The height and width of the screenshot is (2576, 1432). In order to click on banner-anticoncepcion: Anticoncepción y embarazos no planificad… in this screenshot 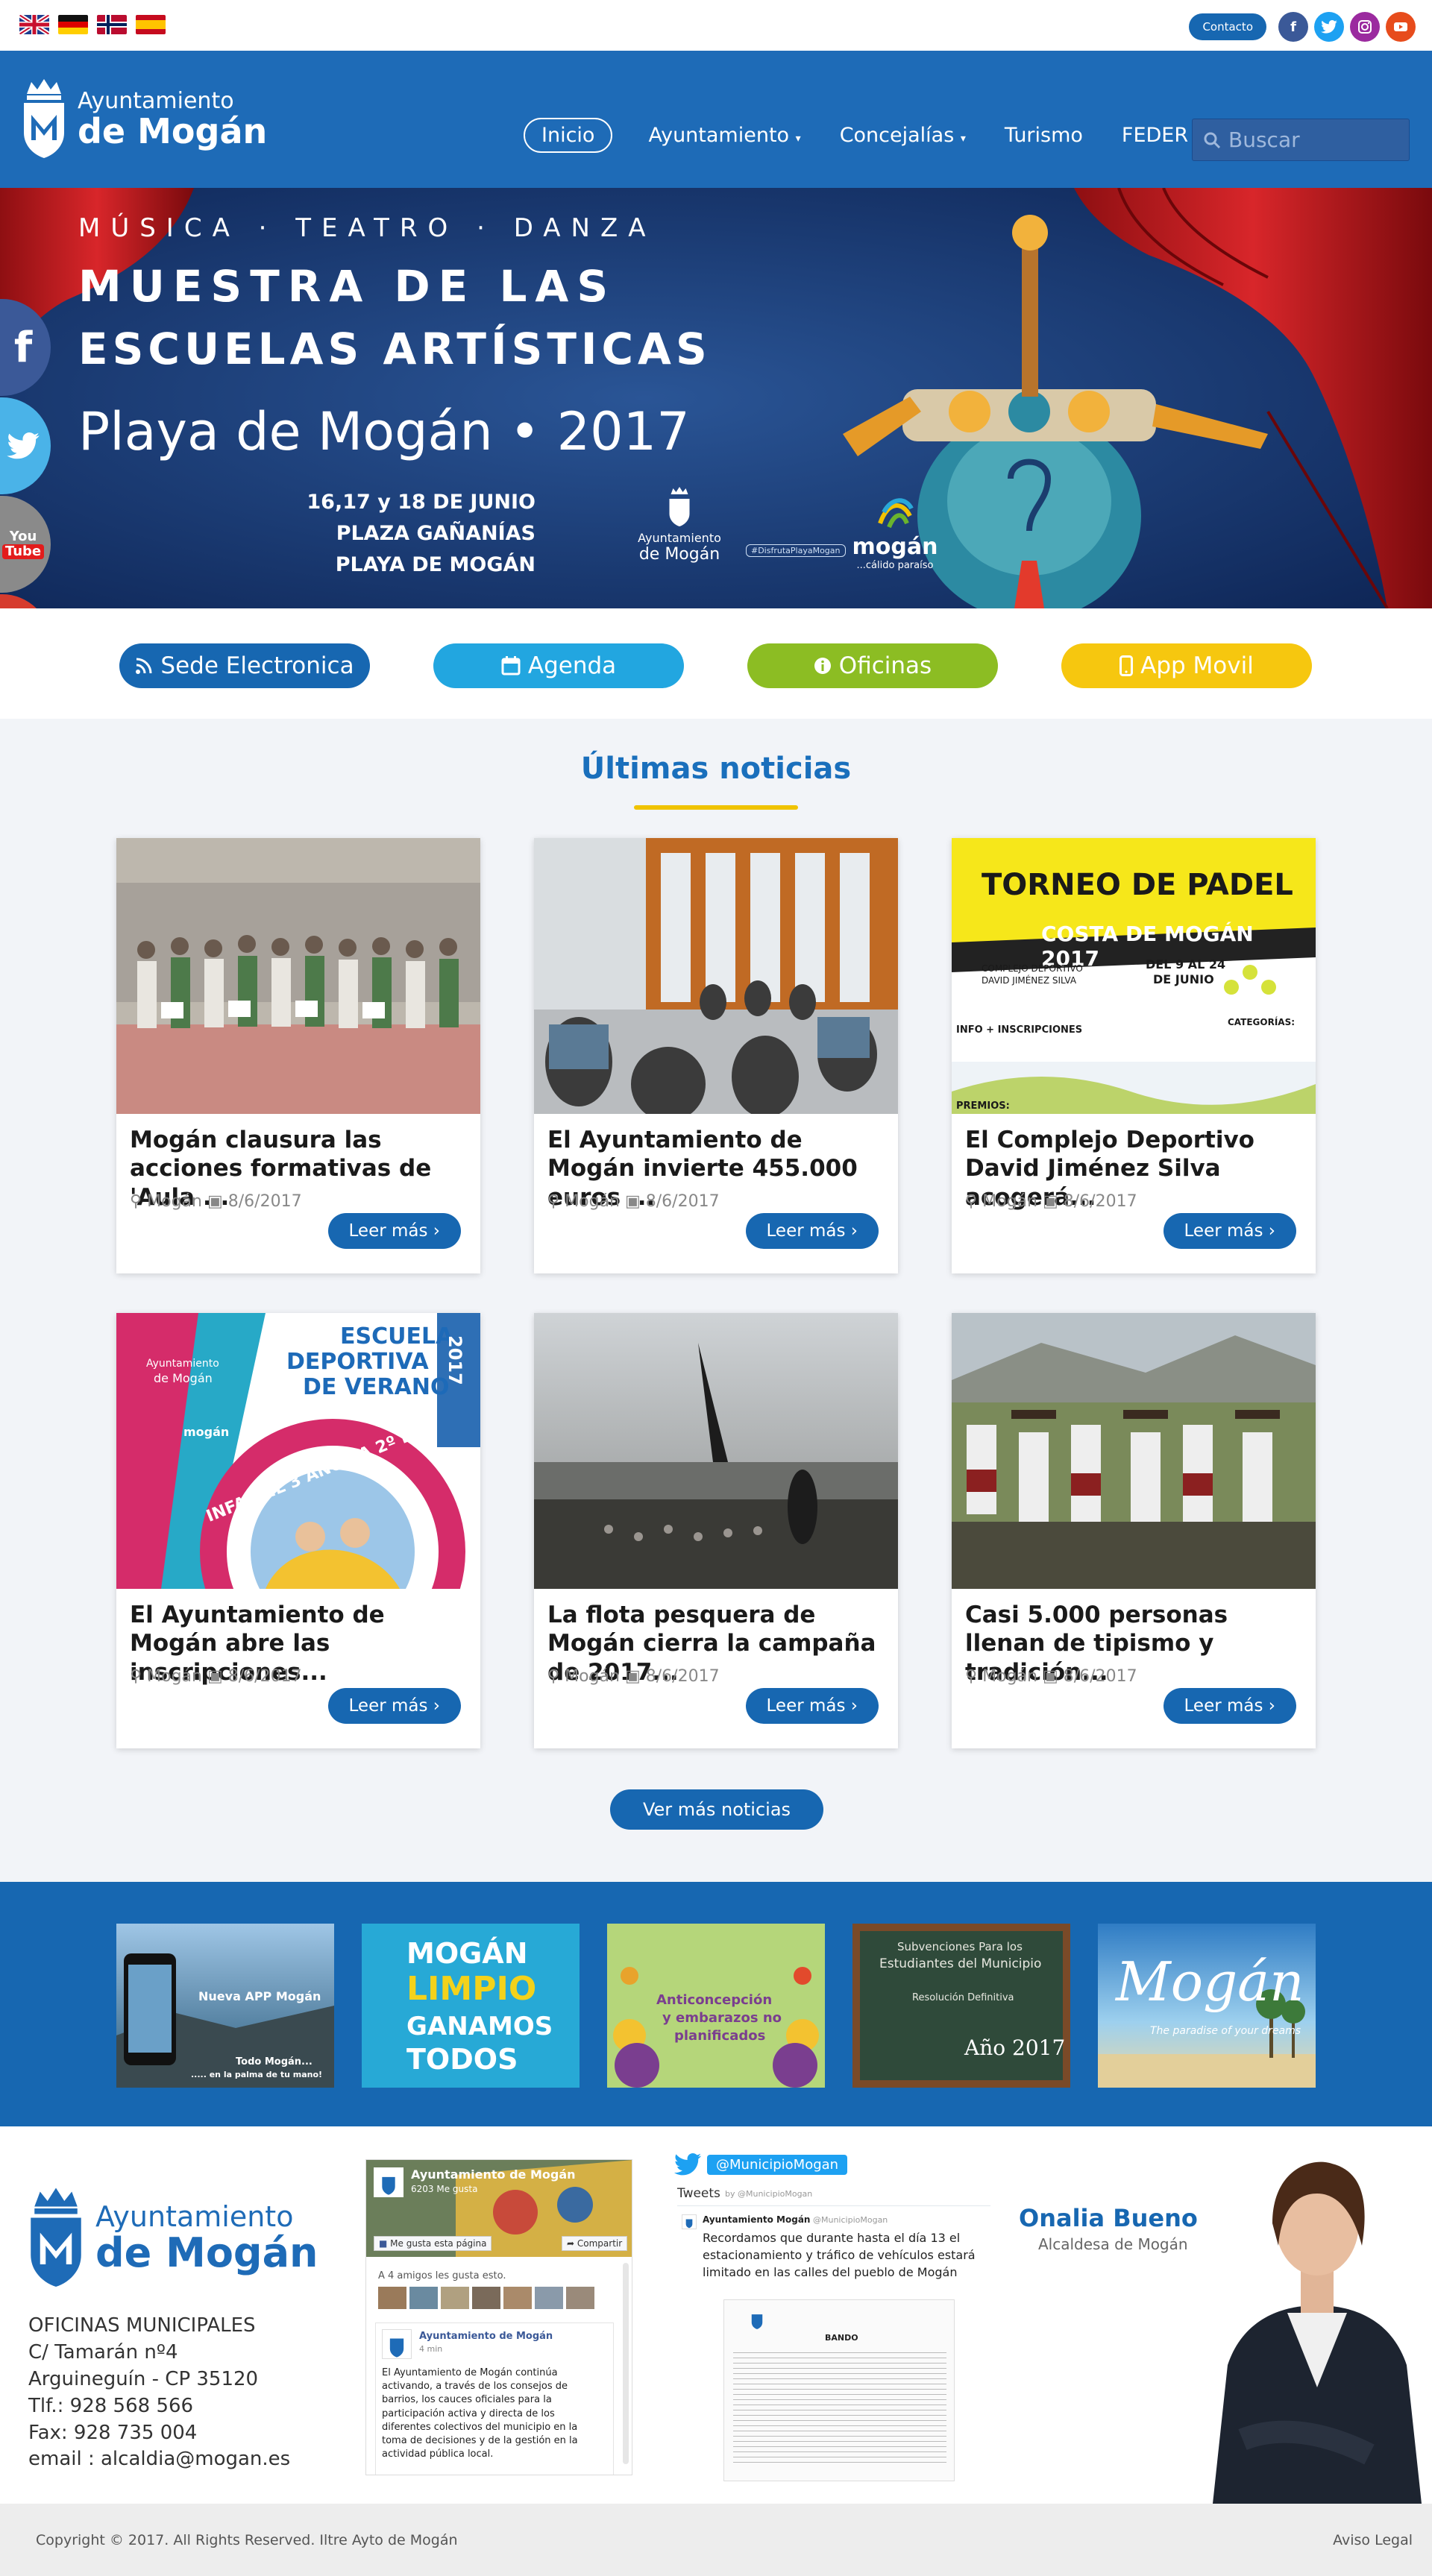, I will do `click(716, 2006)`.